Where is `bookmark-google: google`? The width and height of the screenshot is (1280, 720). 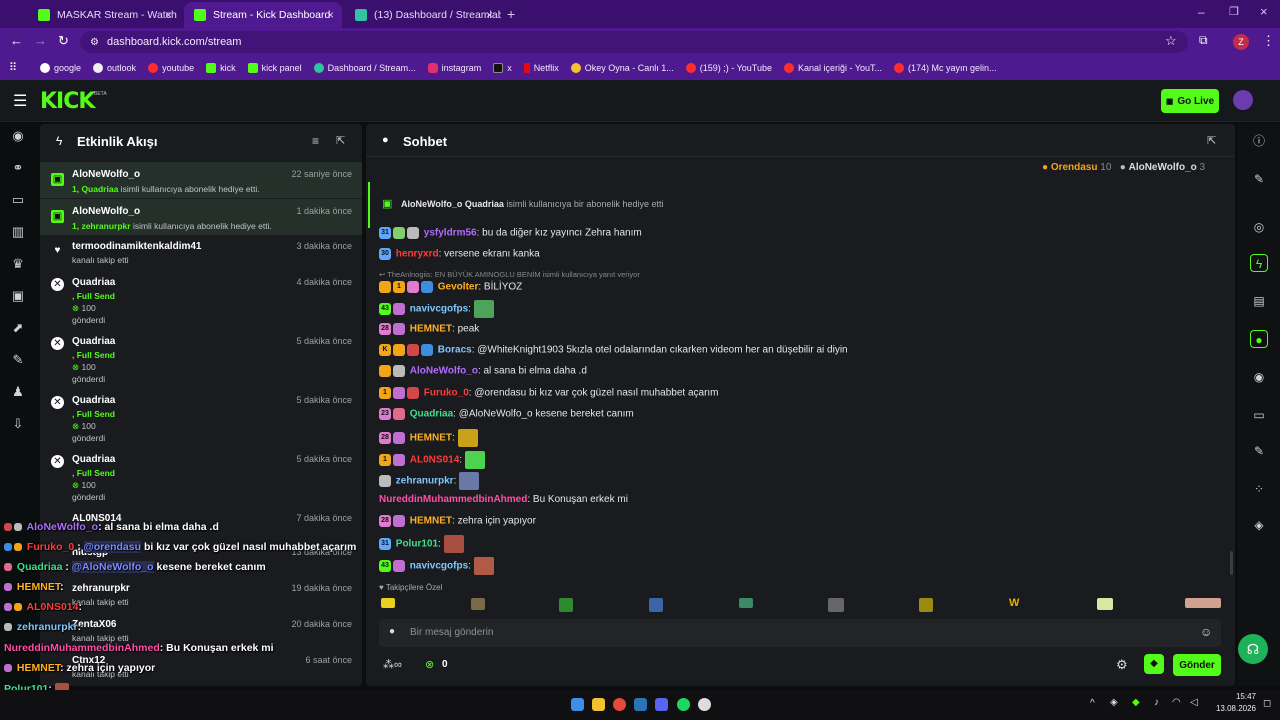 bookmark-google: google is located at coordinates (60, 68).